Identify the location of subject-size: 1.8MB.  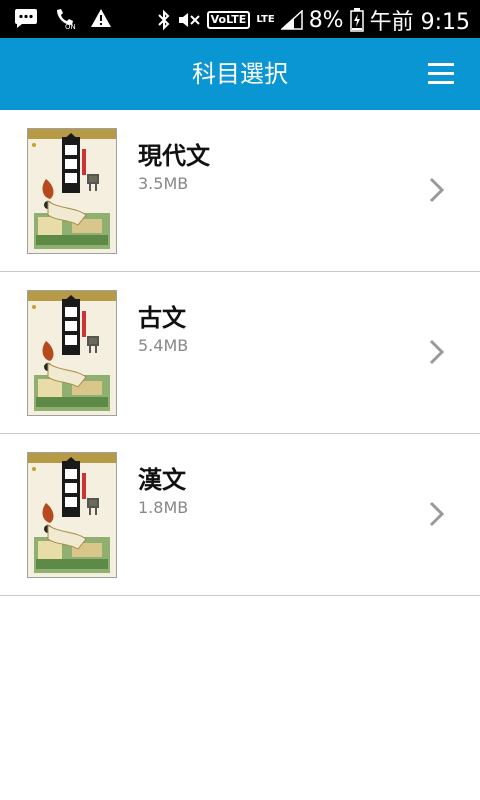
(163, 507).